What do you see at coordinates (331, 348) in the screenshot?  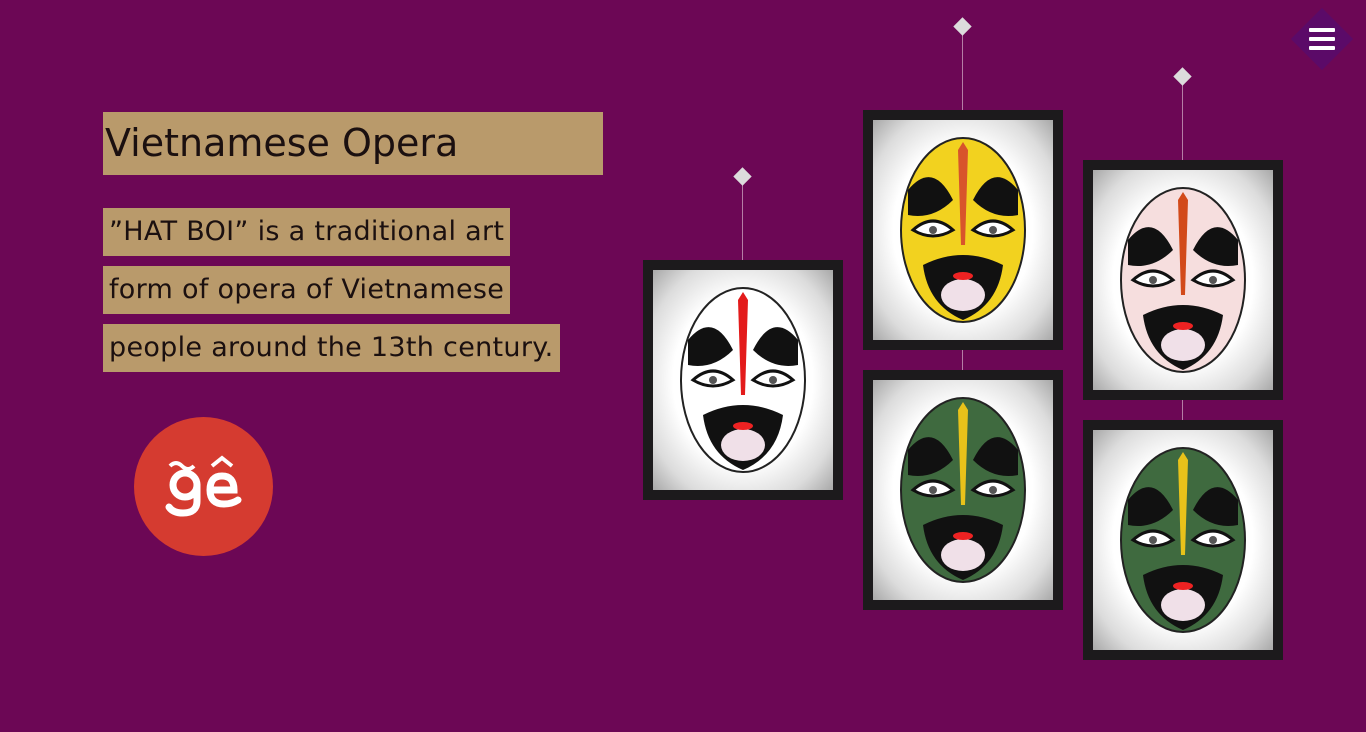 I see `description-line-3: people around the 13th century.` at bounding box center [331, 348].